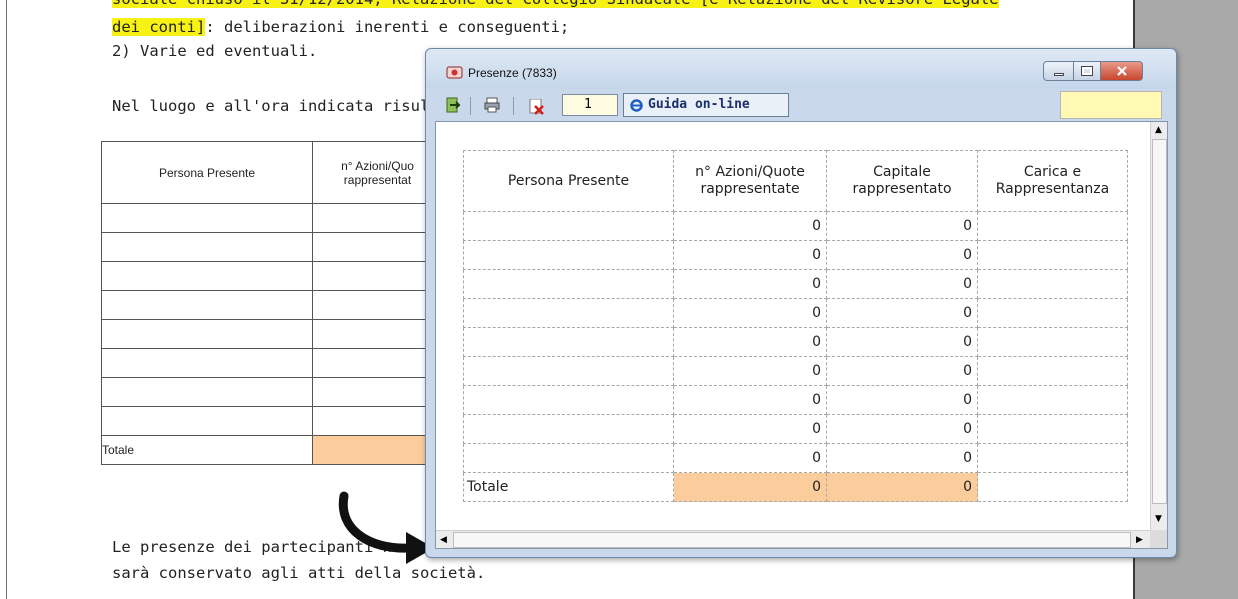  What do you see at coordinates (1058, 74) in the screenshot?
I see `minimize-icon` at bounding box center [1058, 74].